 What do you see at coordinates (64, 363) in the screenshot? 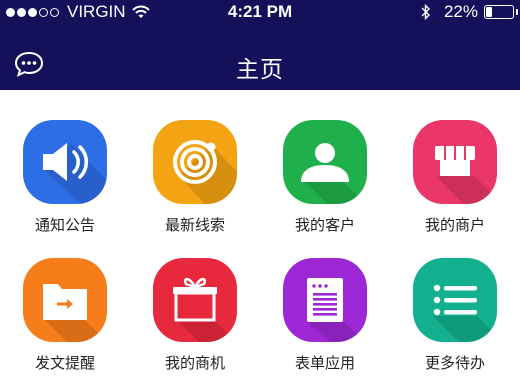
I see `tile-label: 发文提醒` at bounding box center [64, 363].